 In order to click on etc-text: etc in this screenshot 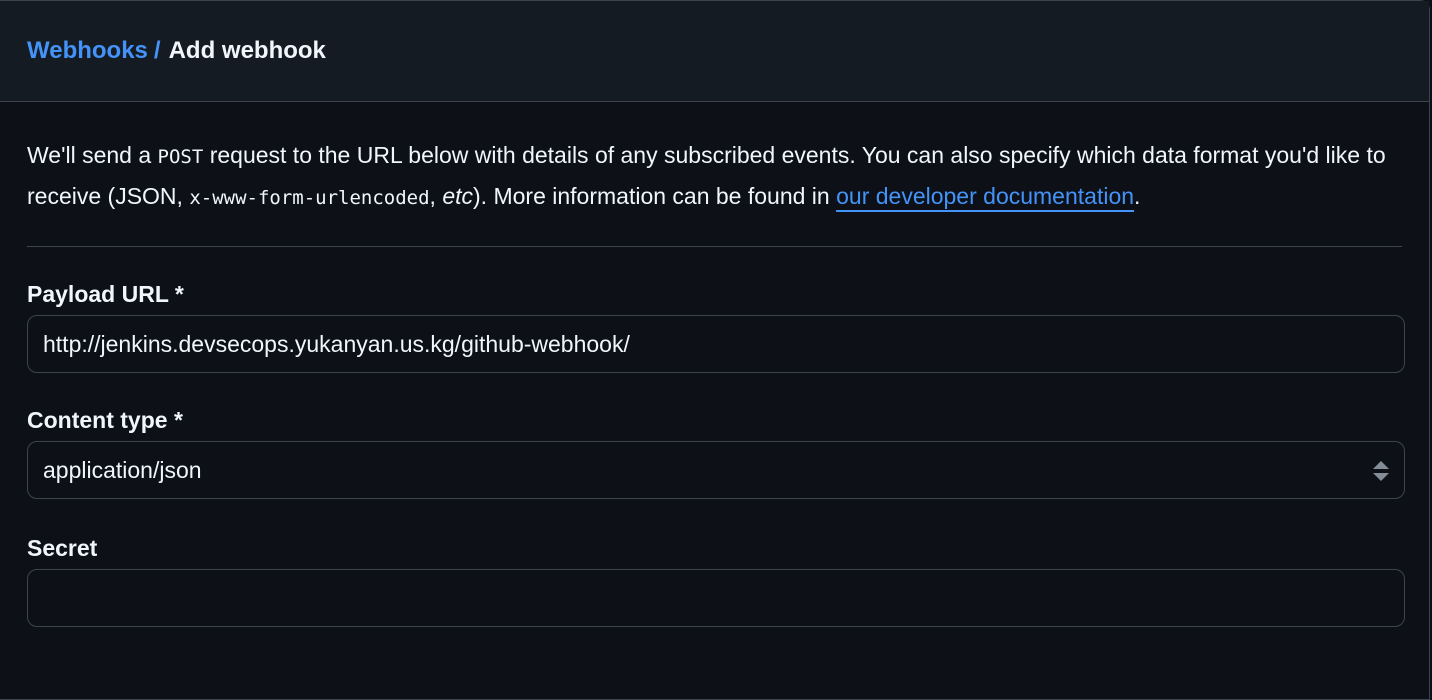, I will do `click(458, 196)`.